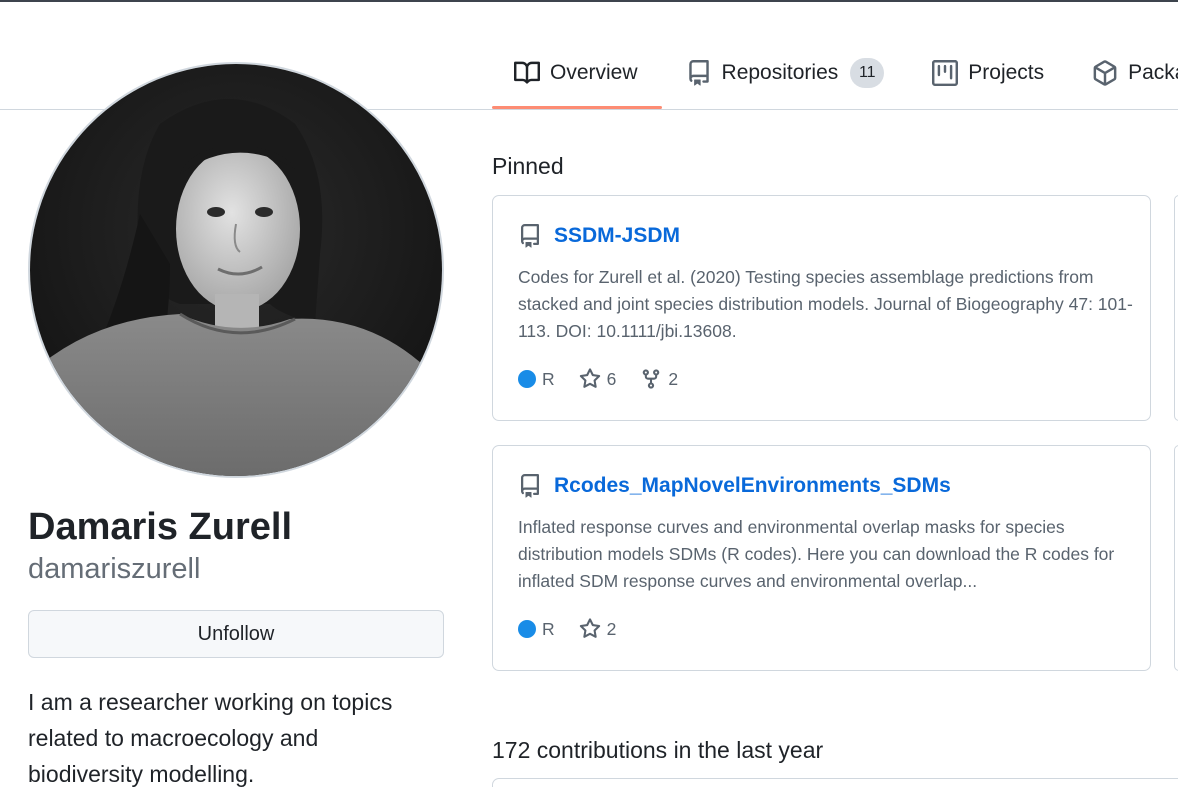  What do you see at coordinates (611, 628) in the screenshot?
I see `stars-count: 2` at bounding box center [611, 628].